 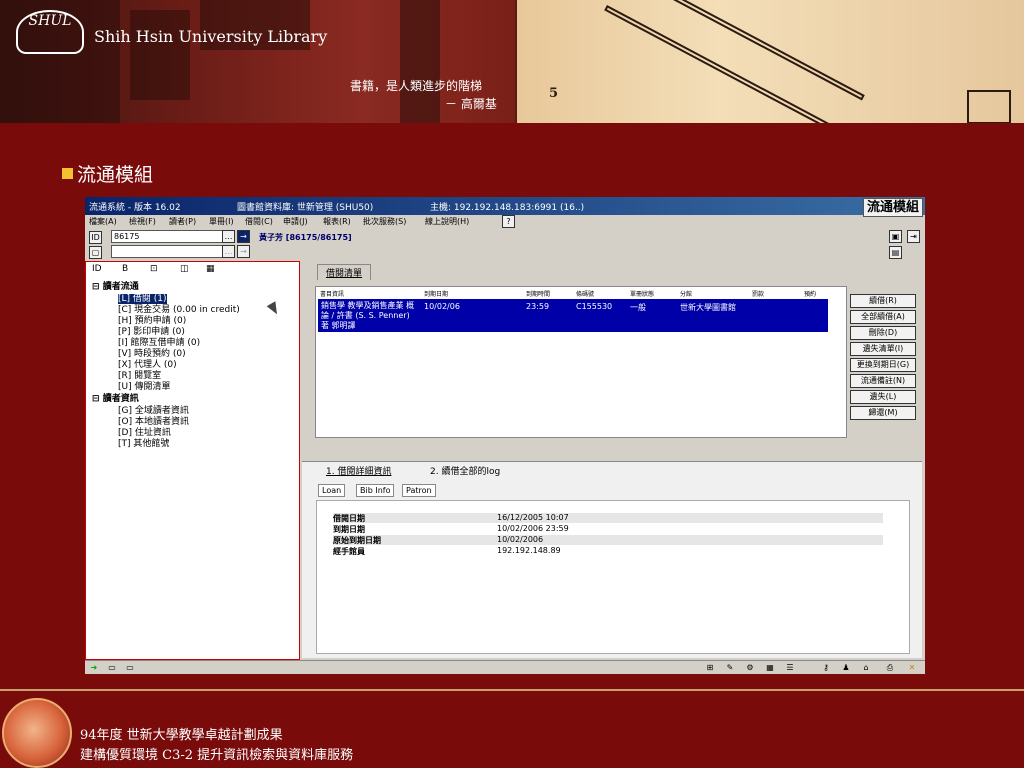 What do you see at coordinates (465, 470) in the screenshot?
I see `tab-renew-log: 2. 續借全部的log` at bounding box center [465, 470].